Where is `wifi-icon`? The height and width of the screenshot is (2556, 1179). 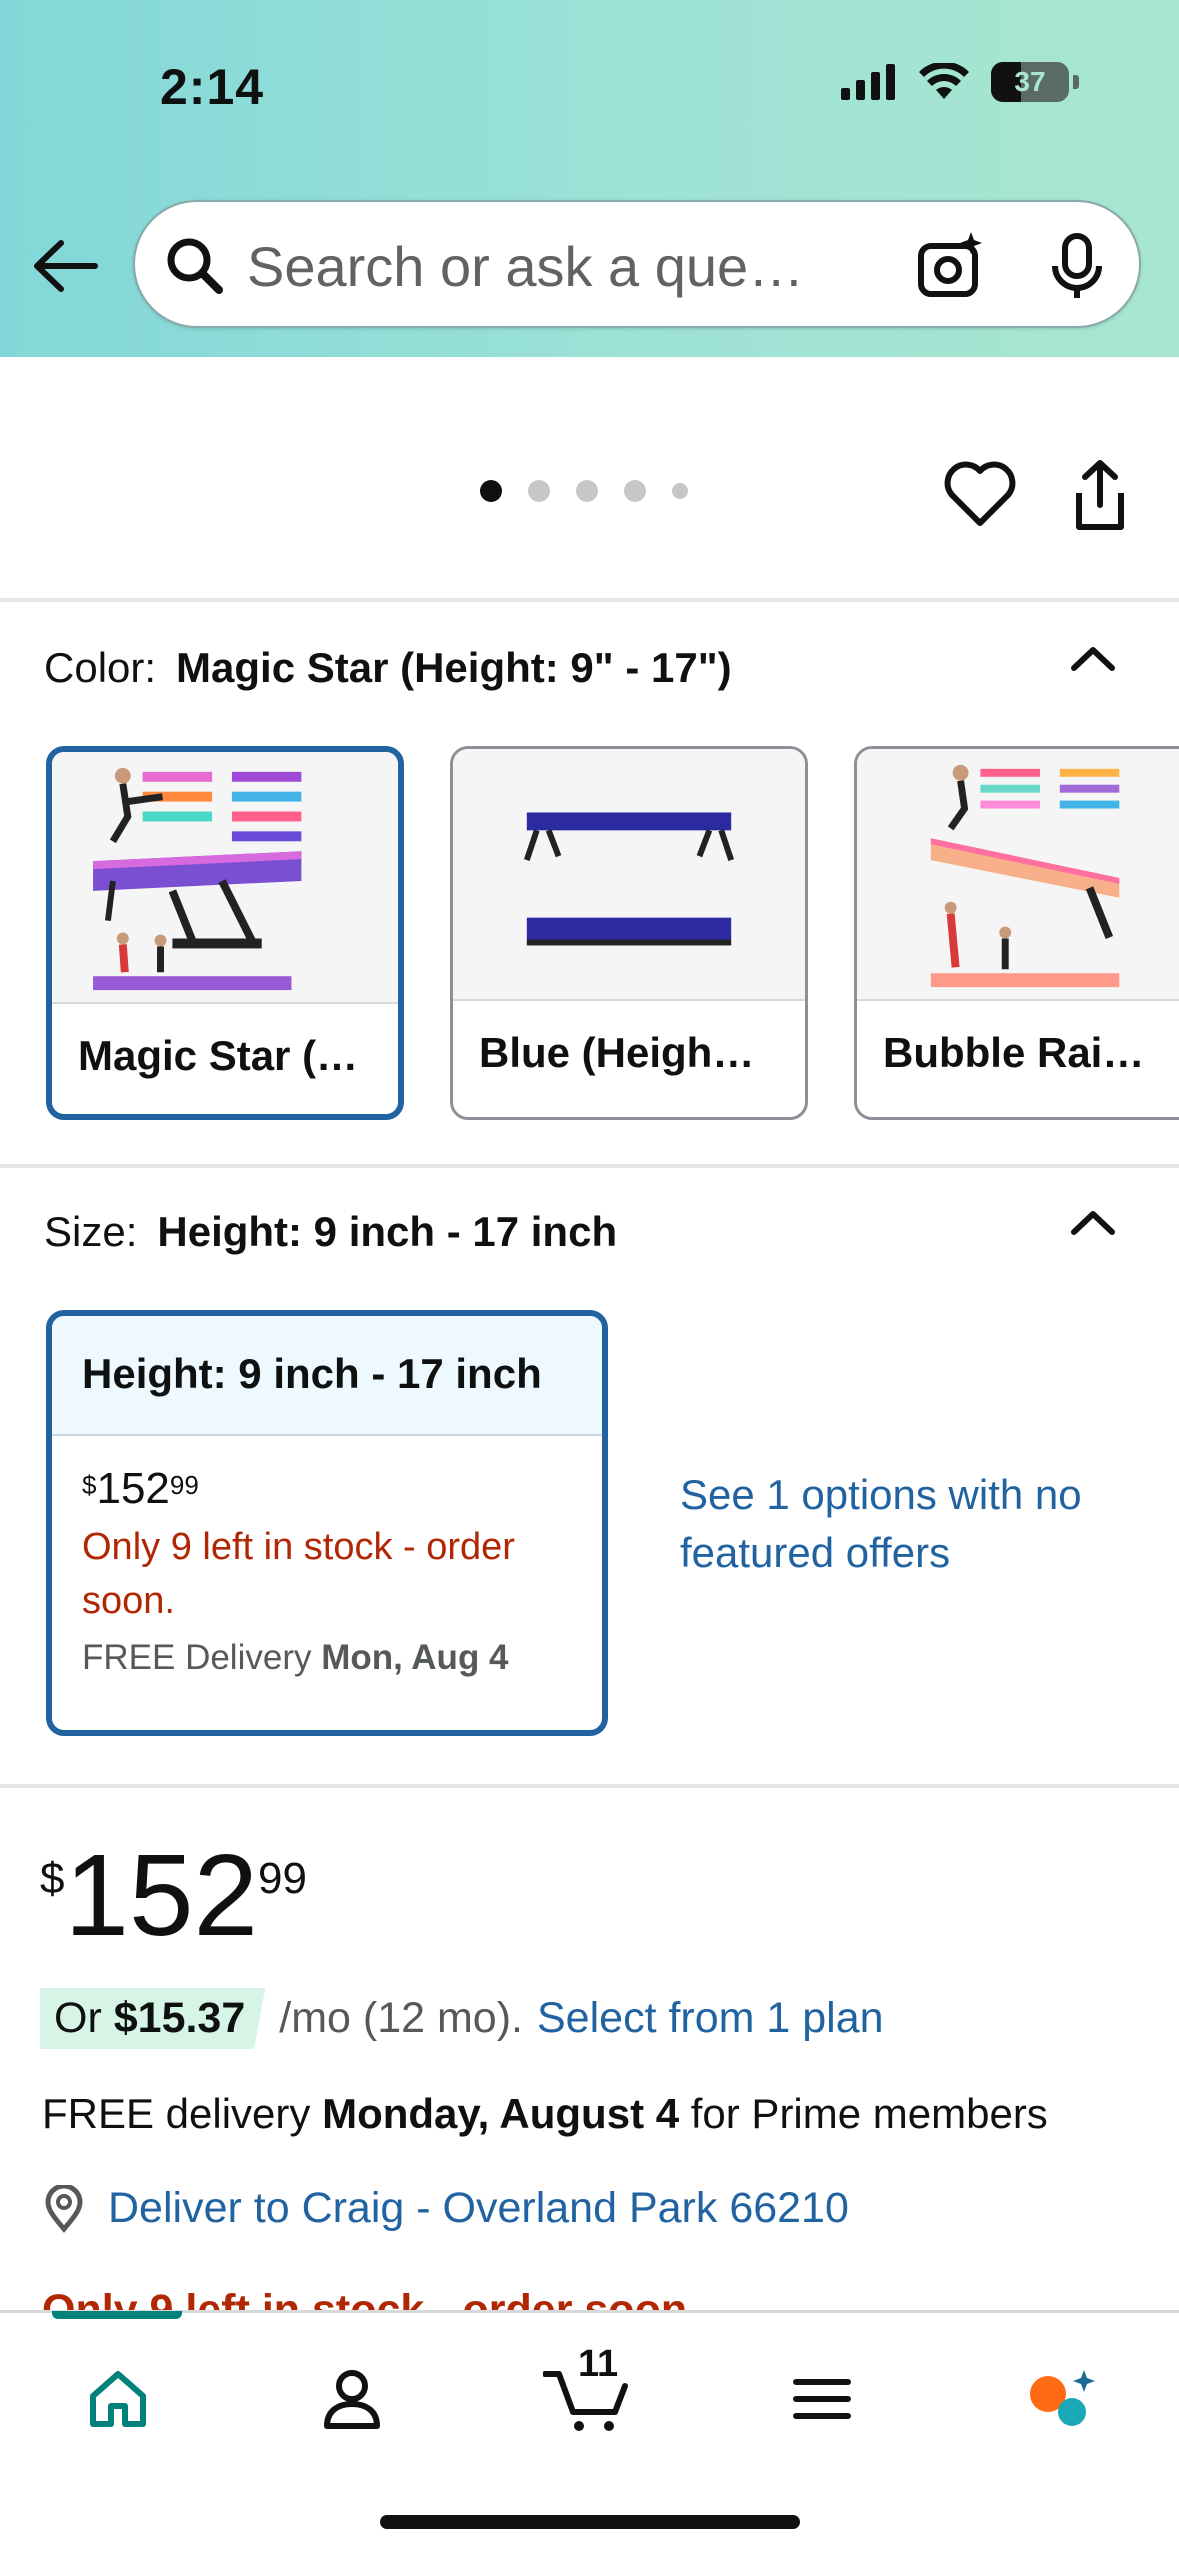 wifi-icon is located at coordinates (944, 81).